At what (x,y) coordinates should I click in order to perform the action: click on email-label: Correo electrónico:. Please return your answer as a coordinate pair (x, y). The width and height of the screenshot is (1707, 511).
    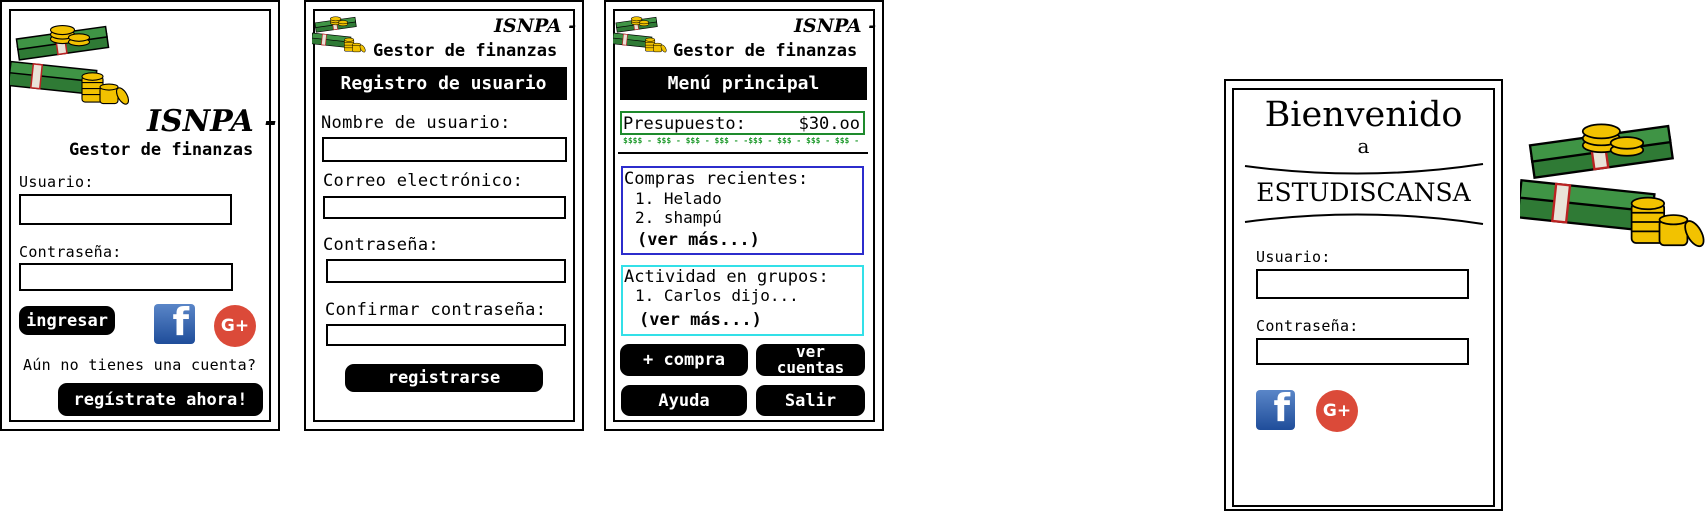
    Looking at the image, I should click on (423, 181).